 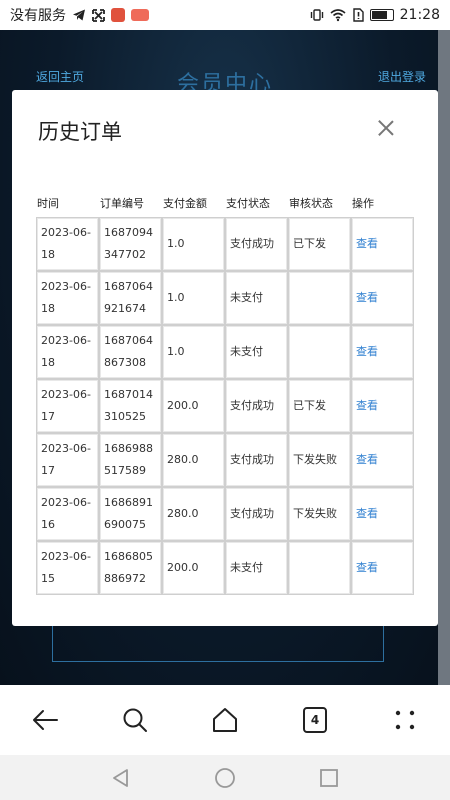 I want to click on browser-toolbar: 4, so click(x=225, y=720).